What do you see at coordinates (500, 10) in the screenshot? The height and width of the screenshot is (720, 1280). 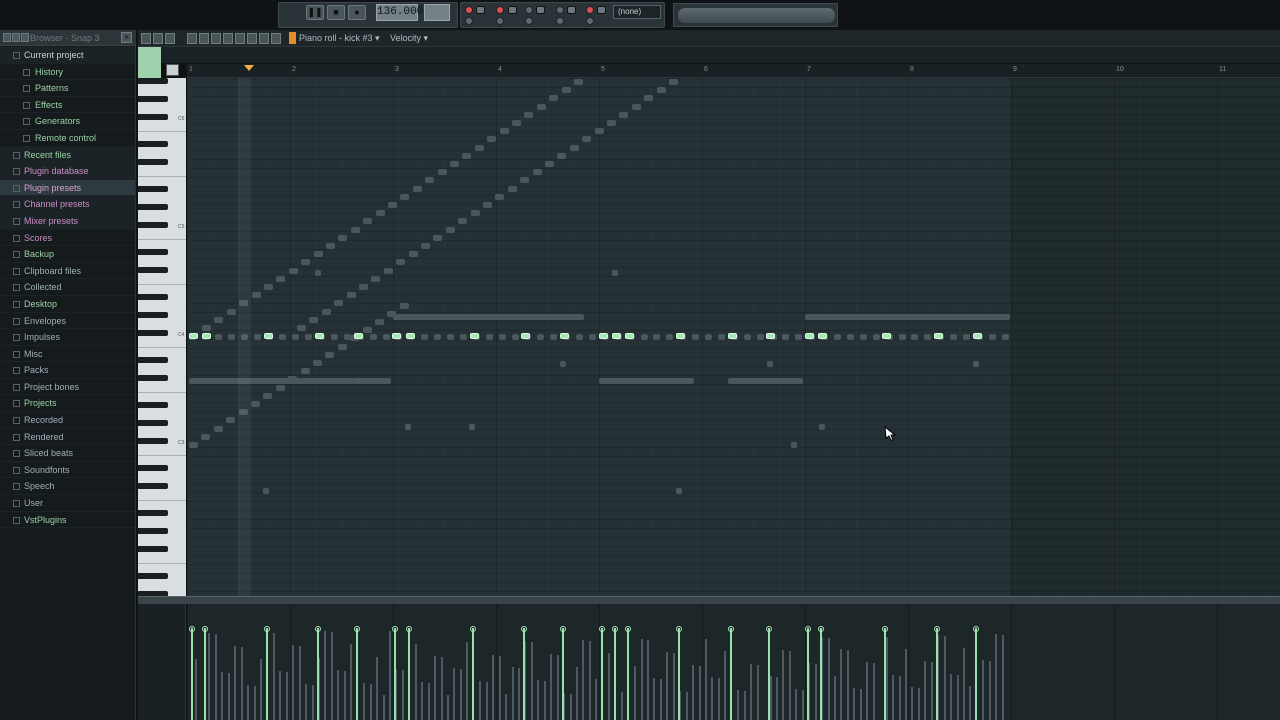 I see `step-edit-led-icon` at bounding box center [500, 10].